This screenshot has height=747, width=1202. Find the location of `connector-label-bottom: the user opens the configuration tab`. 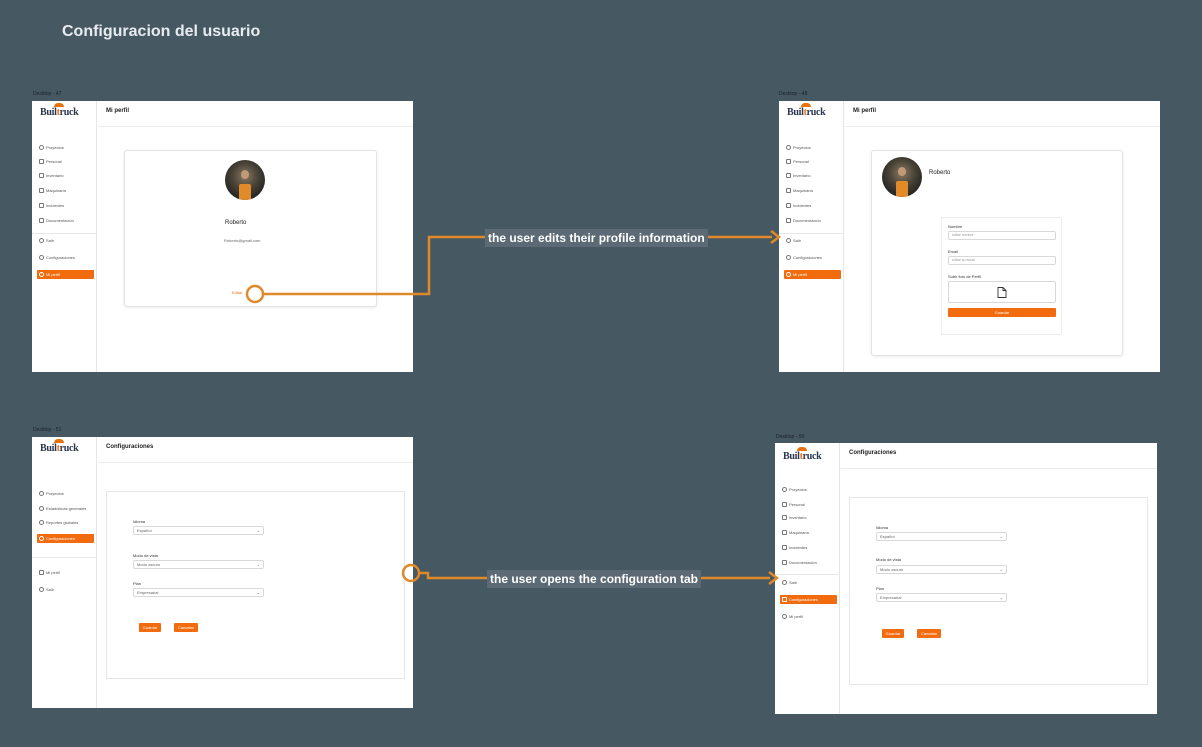

connector-label-bottom: the user opens the configuration tab is located at coordinates (594, 579).